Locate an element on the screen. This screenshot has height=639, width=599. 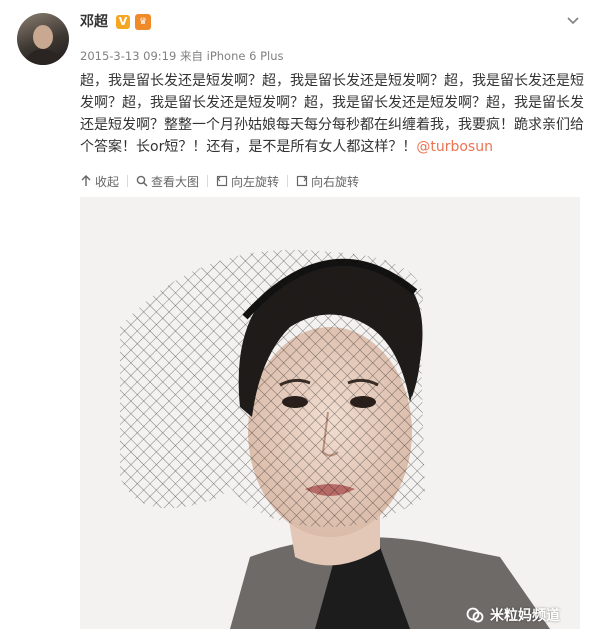
collapse-button: 收起 is located at coordinates (99, 181).